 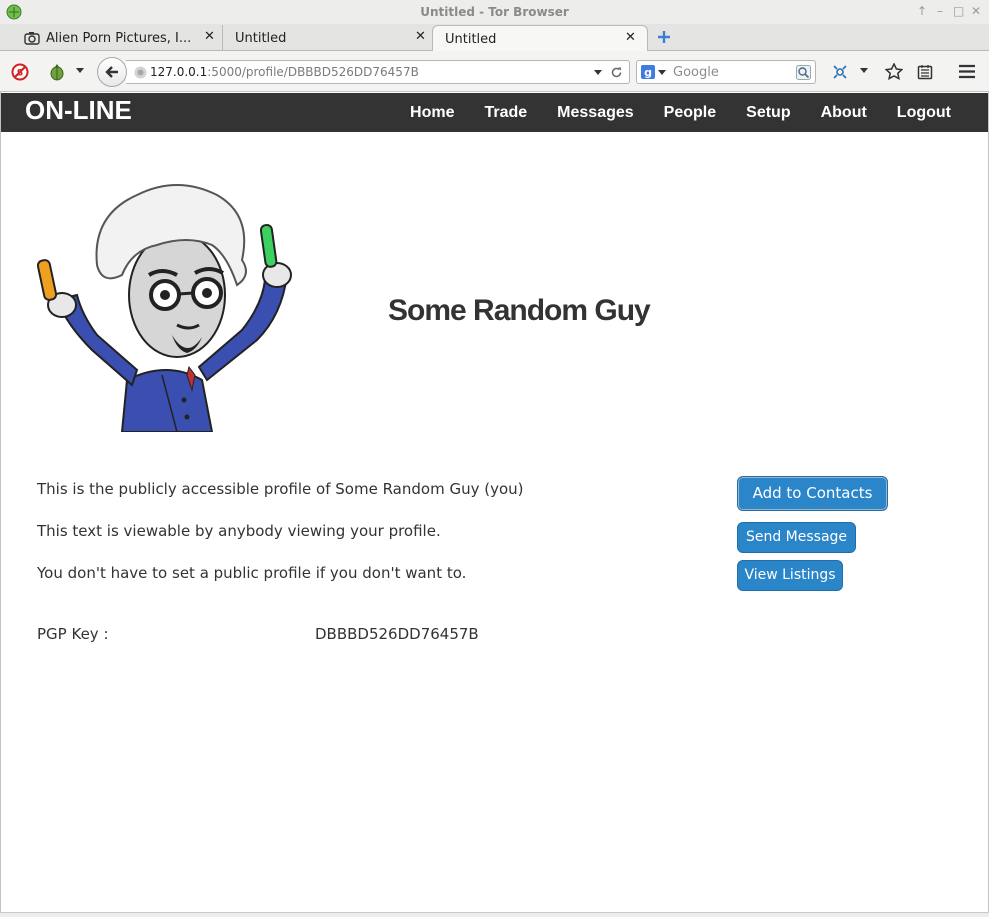 What do you see at coordinates (924, 113) in the screenshot?
I see `nav-logout-link: Logout` at bounding box center [924, 113].